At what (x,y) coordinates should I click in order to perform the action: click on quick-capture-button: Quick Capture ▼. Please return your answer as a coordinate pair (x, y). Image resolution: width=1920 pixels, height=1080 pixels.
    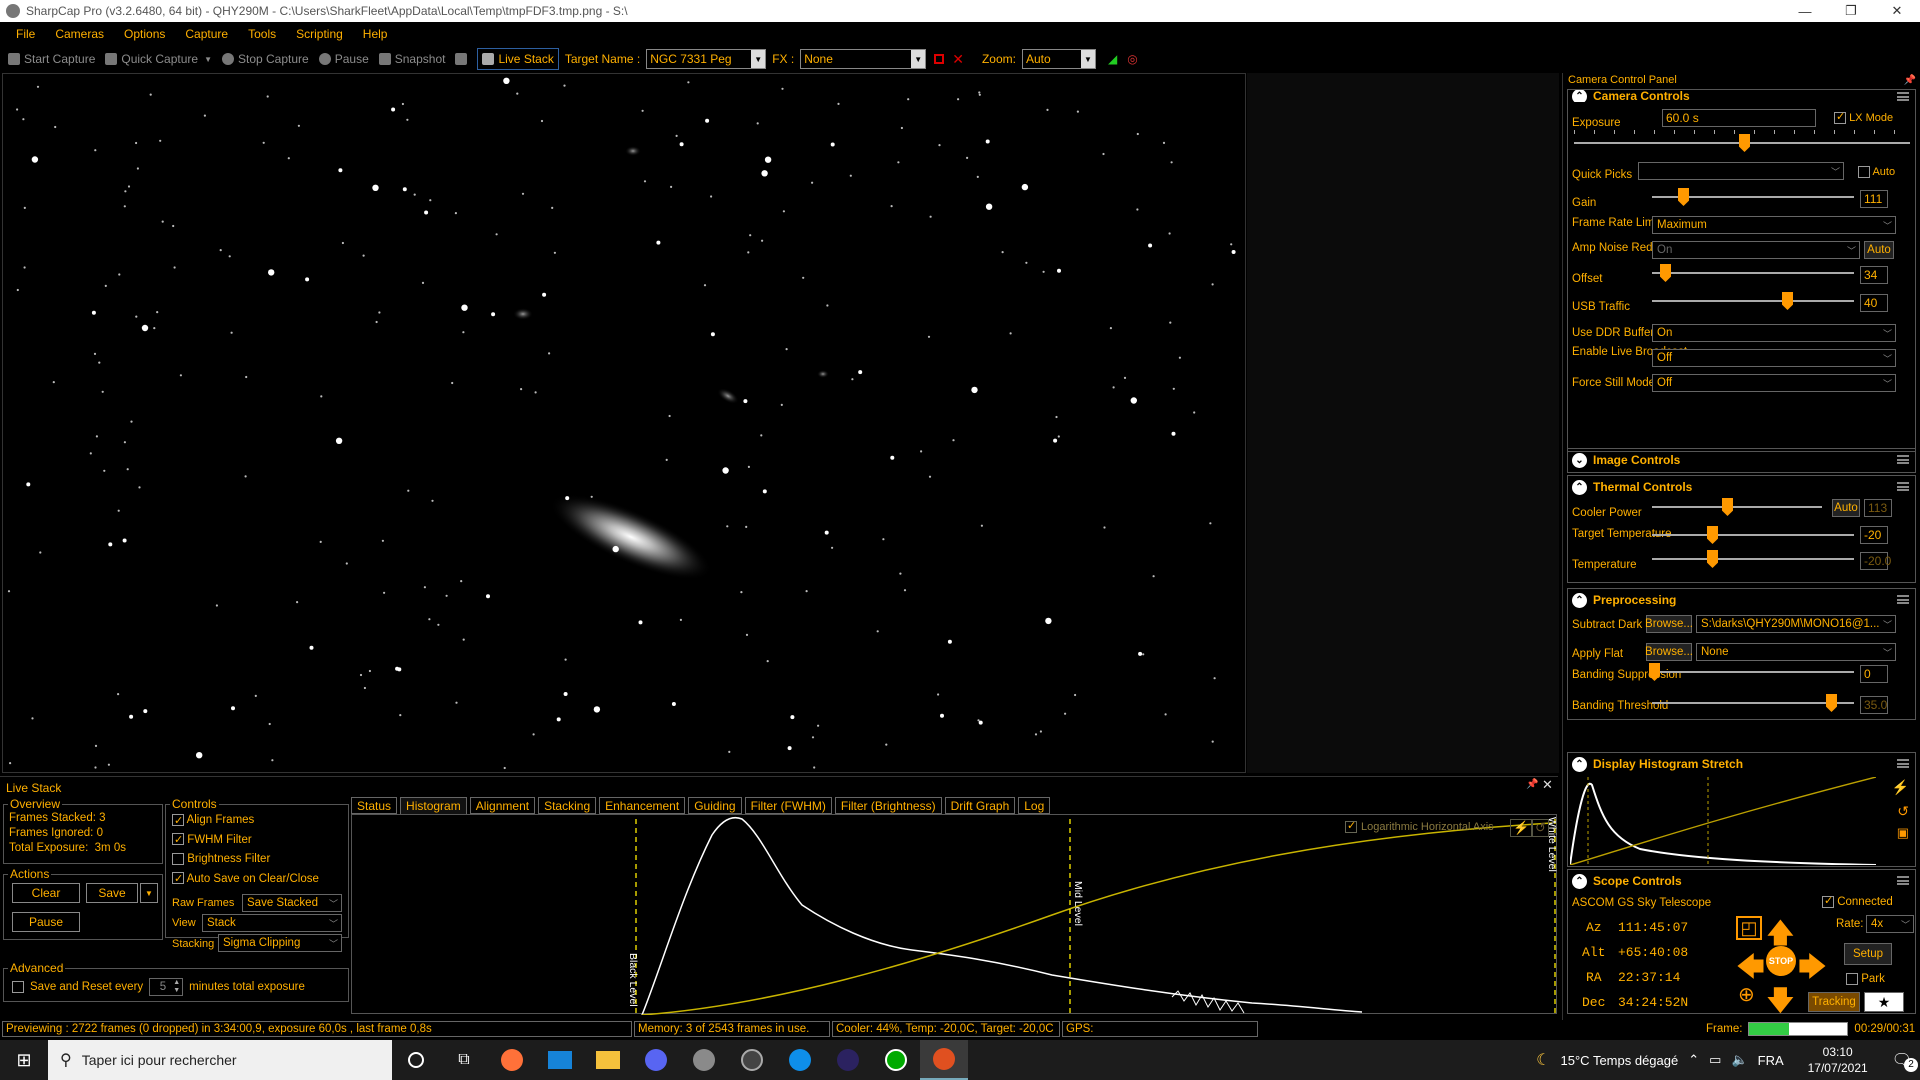
    Looking at the image, I should click on (158, 59).